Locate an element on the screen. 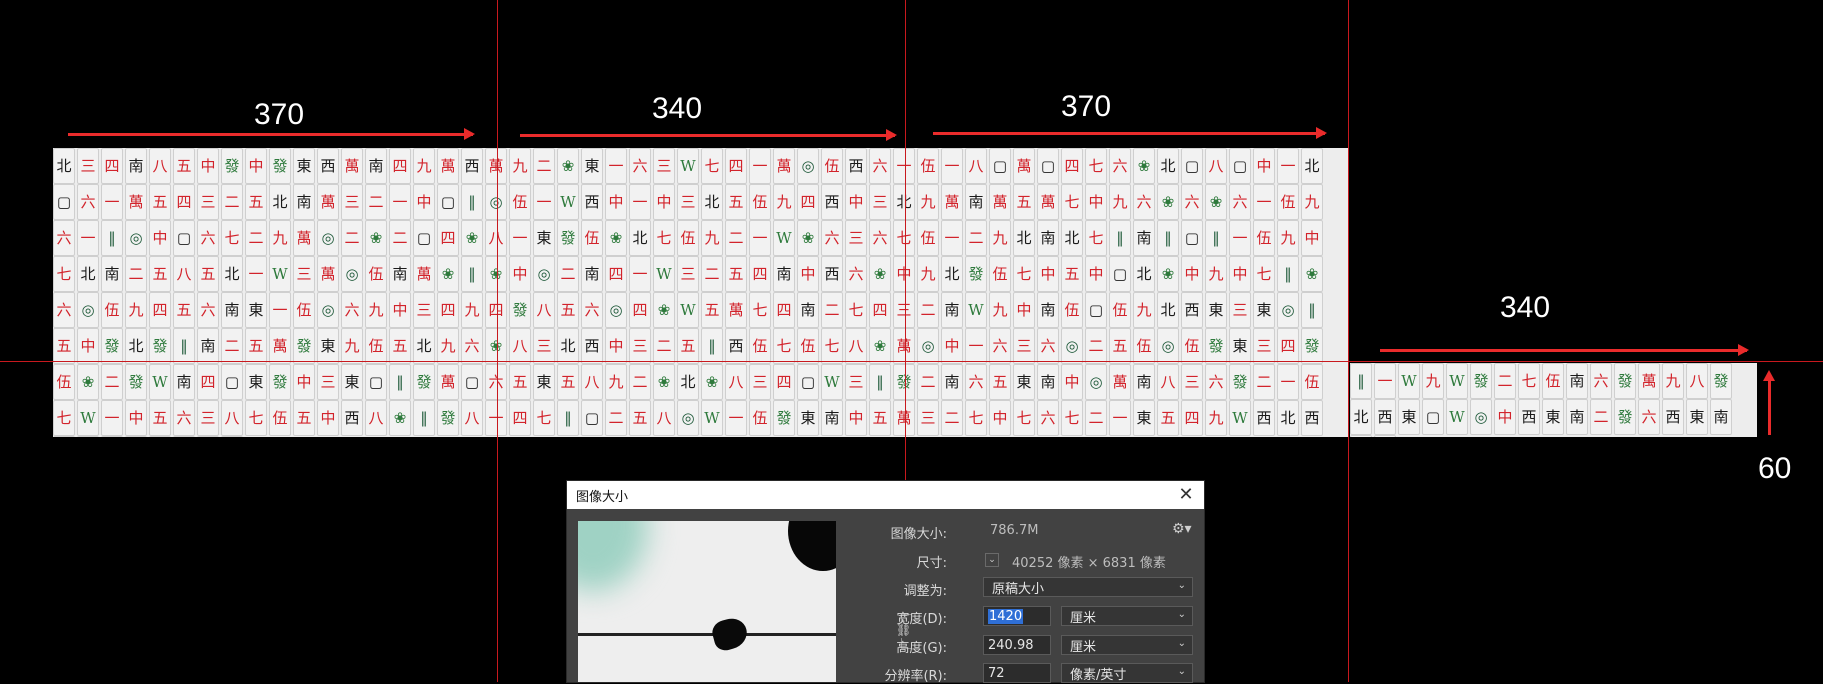 This screenshot has height=684, width=1823. width-unit-select: 厘米 ⌄ is located at coordinates (1127, 616).